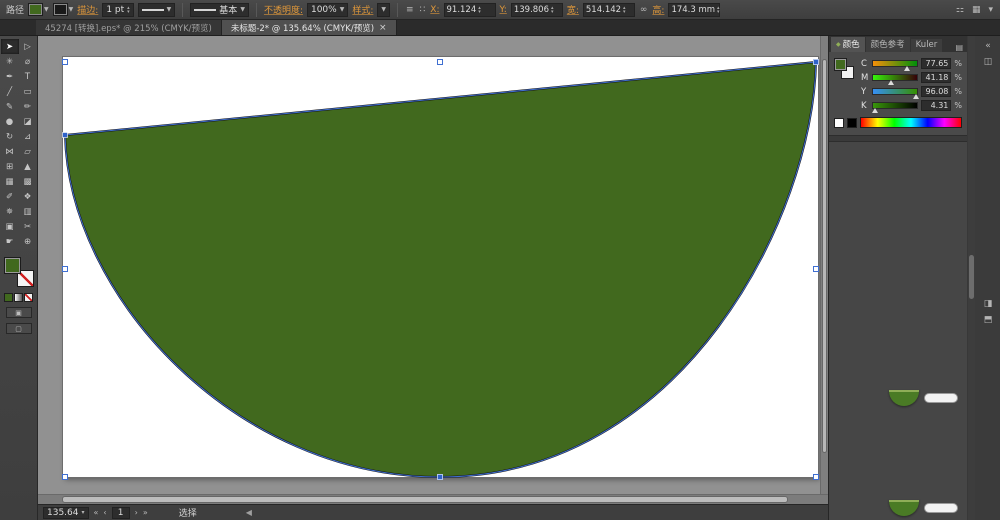 The height and width of the screenshot is (520, 1000). Describe the element at coordinates (410, 10) in the screenshot. I see `align-icon: ≡` at that location.